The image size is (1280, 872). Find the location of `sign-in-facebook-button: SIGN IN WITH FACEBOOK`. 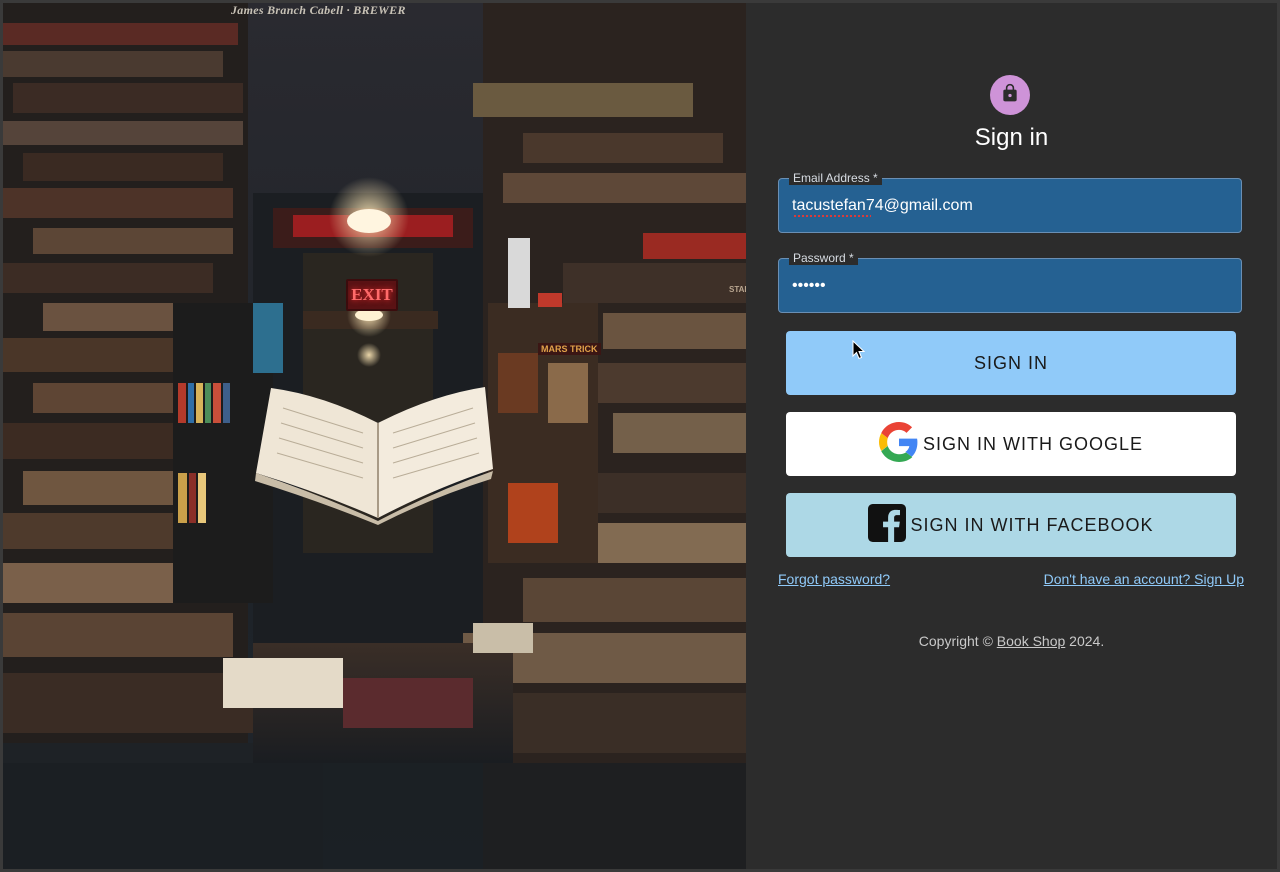

sign-in-facebook-button: SIGN IN WITH FACEBOOK is located at coordinates (1011, 525).